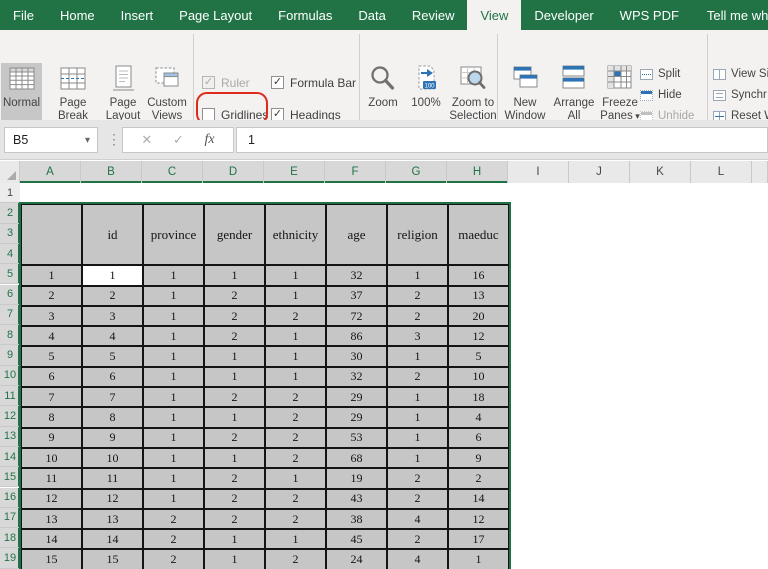  I want to click on cell-r2-c4: 2, so click(235, 296).